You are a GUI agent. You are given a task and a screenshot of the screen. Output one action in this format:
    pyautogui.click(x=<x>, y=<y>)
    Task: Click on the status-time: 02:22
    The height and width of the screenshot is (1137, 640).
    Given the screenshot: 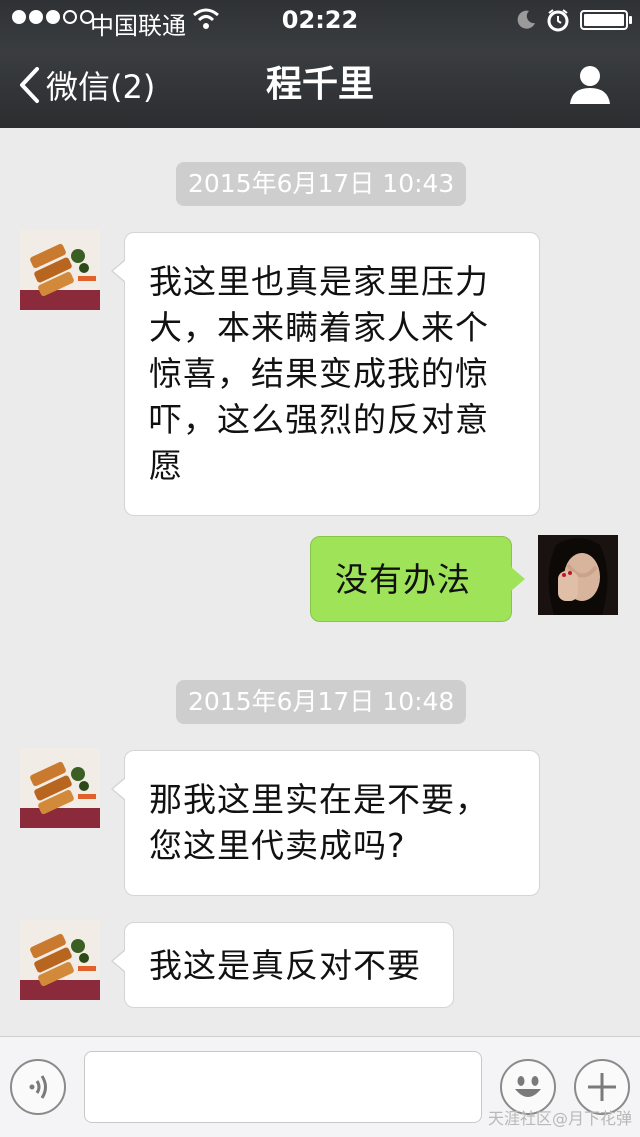 What is the action you would take?
    pyautogui.click(x=320, y=20)
    